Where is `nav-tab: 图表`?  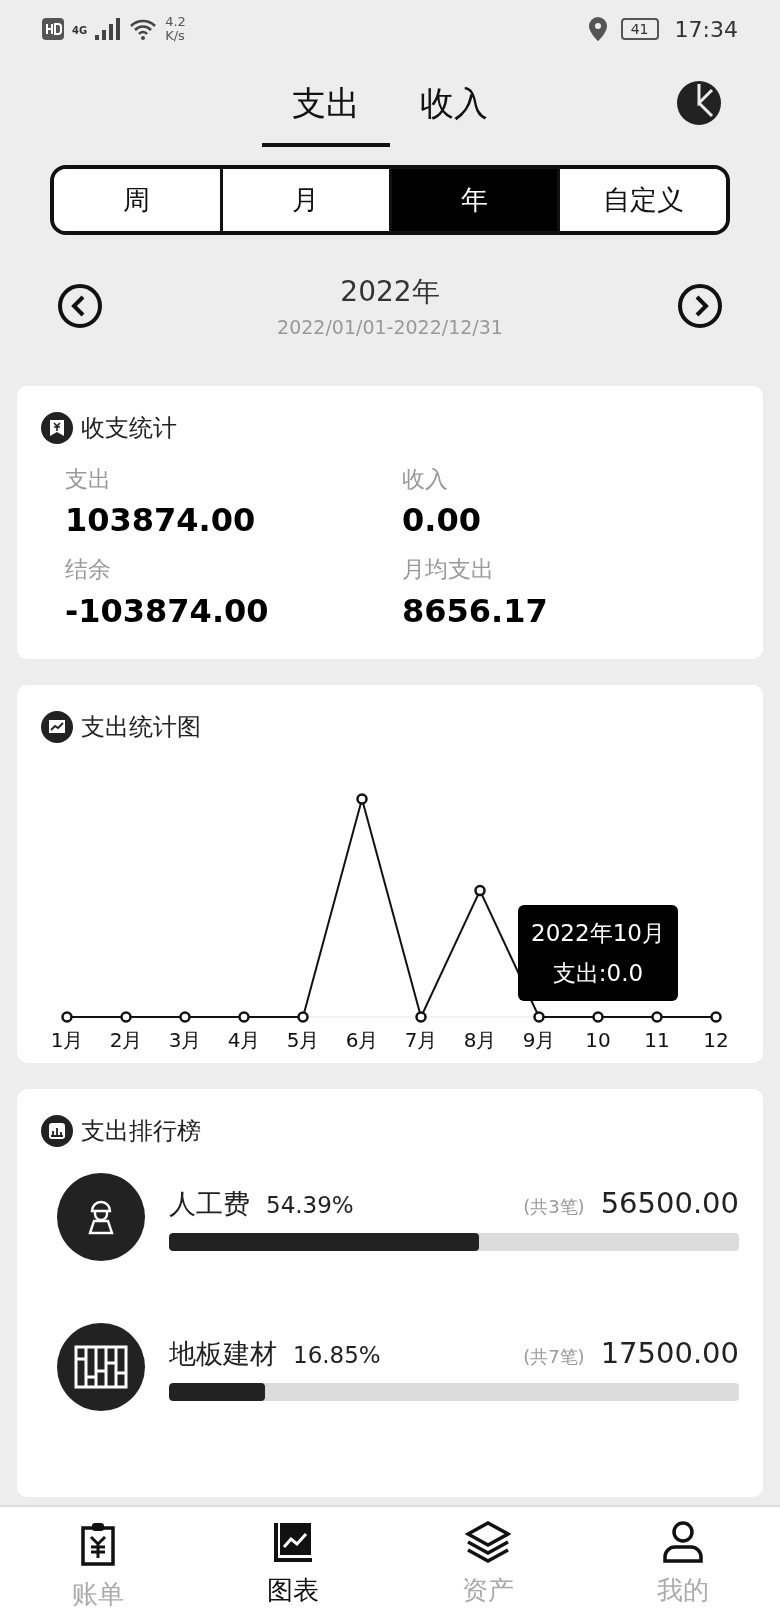 nav-tab: 图表 is located at coordinates (292, 1563).